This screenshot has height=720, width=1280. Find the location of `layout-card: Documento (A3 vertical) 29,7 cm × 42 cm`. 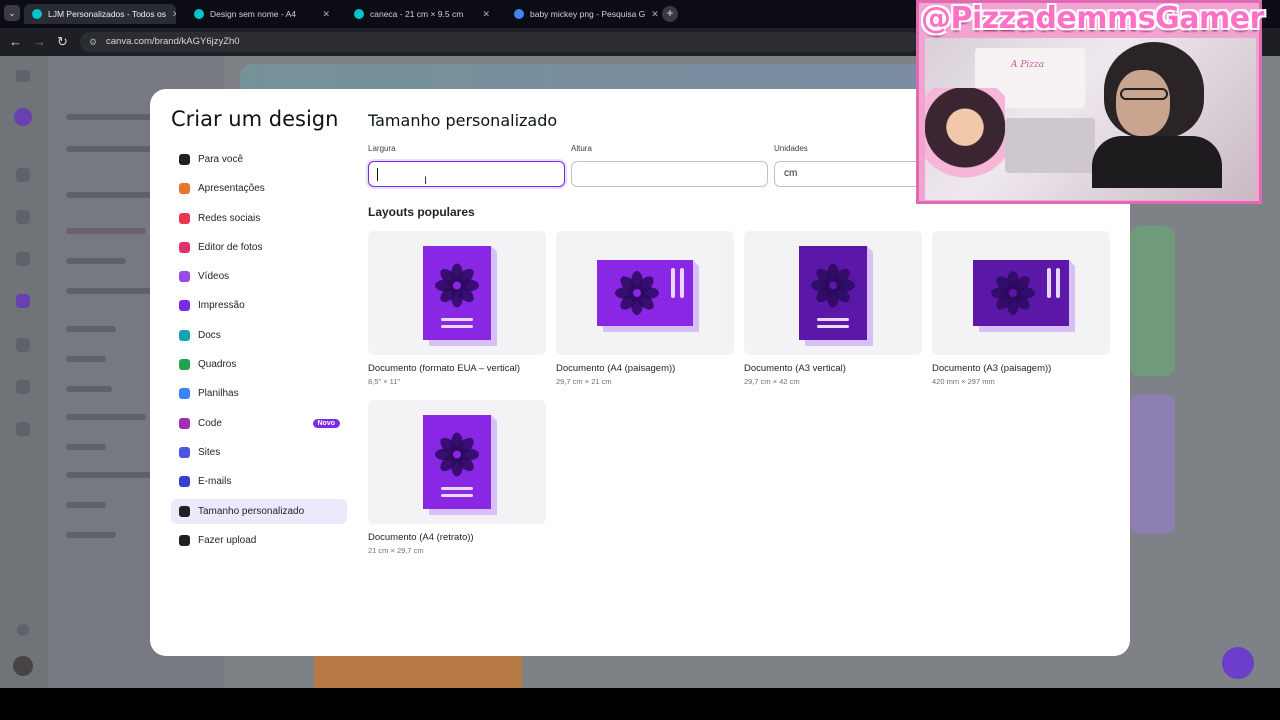

layout-card: Documento (A3 vertical) 29,7 cm × 42 cm is located at coordinates (833, 308).